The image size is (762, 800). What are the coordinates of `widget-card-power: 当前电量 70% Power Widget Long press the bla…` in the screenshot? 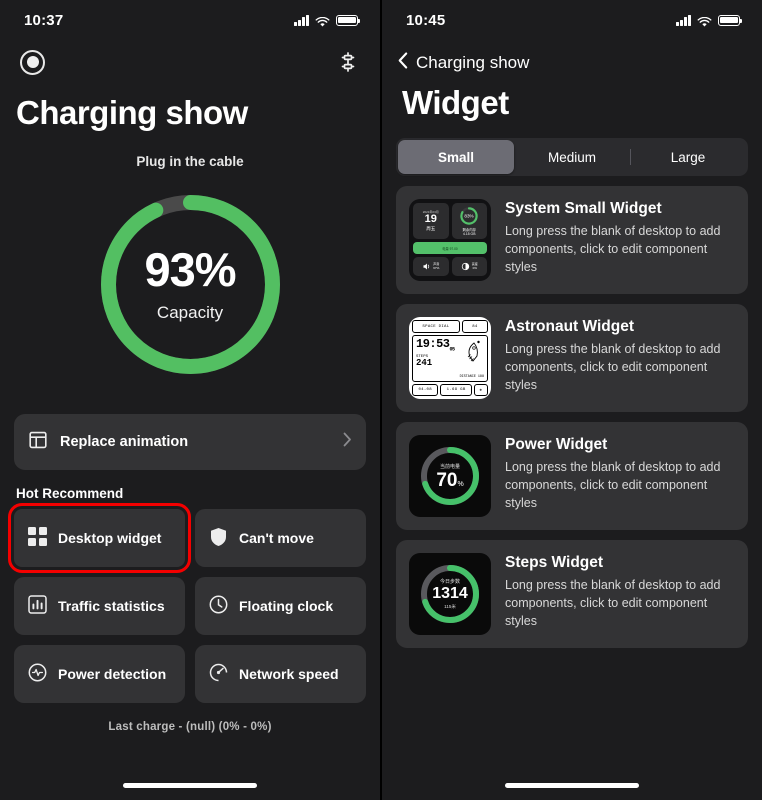 It's located at (572, 476).